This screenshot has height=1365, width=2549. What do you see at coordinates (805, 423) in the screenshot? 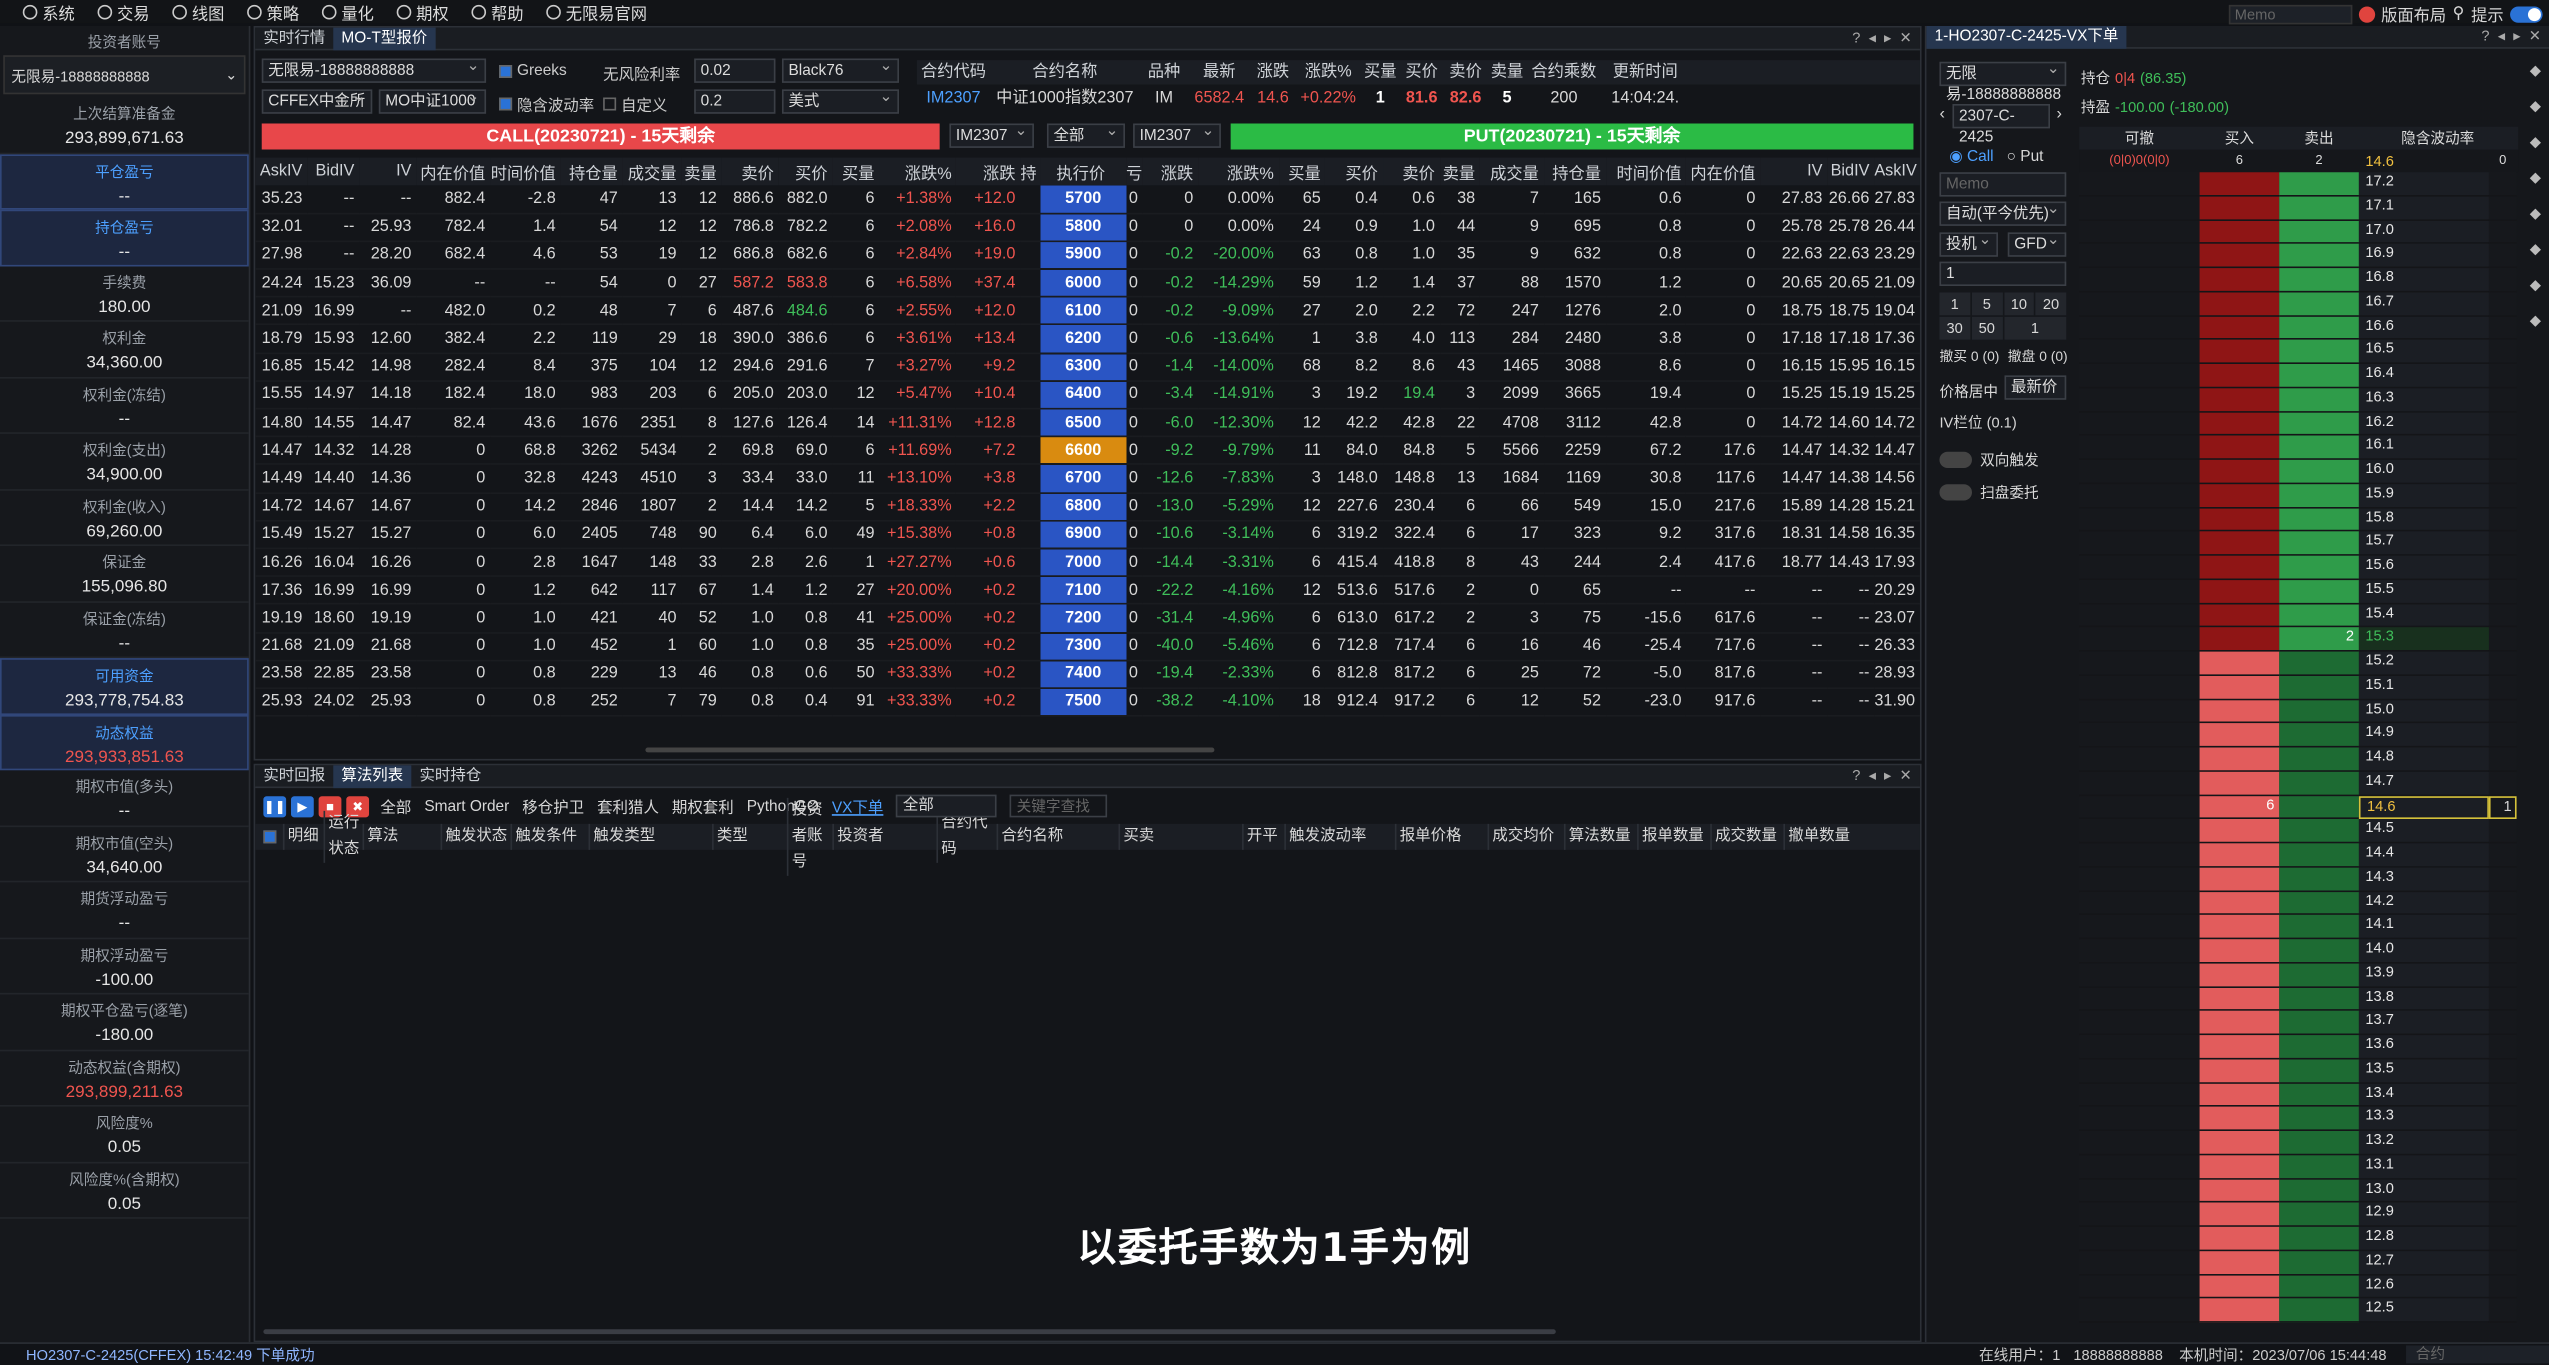
I see `call-cell: 126.4` at bounding box center [805, 423].